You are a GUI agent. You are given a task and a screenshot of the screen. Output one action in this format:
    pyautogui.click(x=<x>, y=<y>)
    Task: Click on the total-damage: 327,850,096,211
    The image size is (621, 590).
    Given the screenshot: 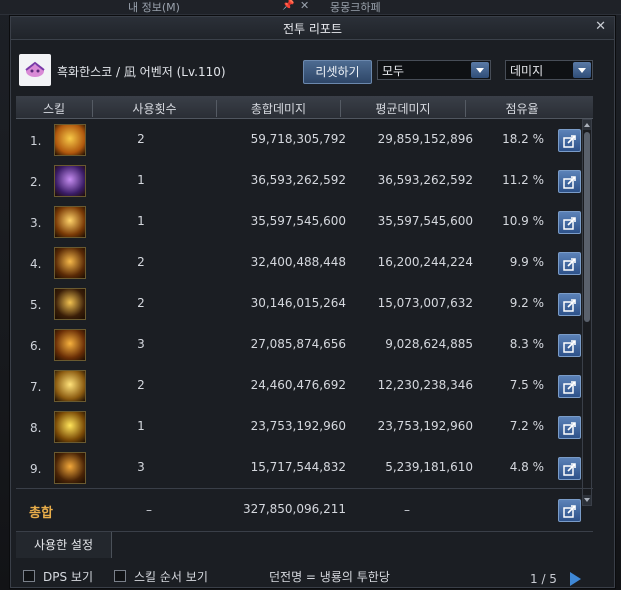 What is the action you would take?
    pyautogui.click(x=294, y=509)
    